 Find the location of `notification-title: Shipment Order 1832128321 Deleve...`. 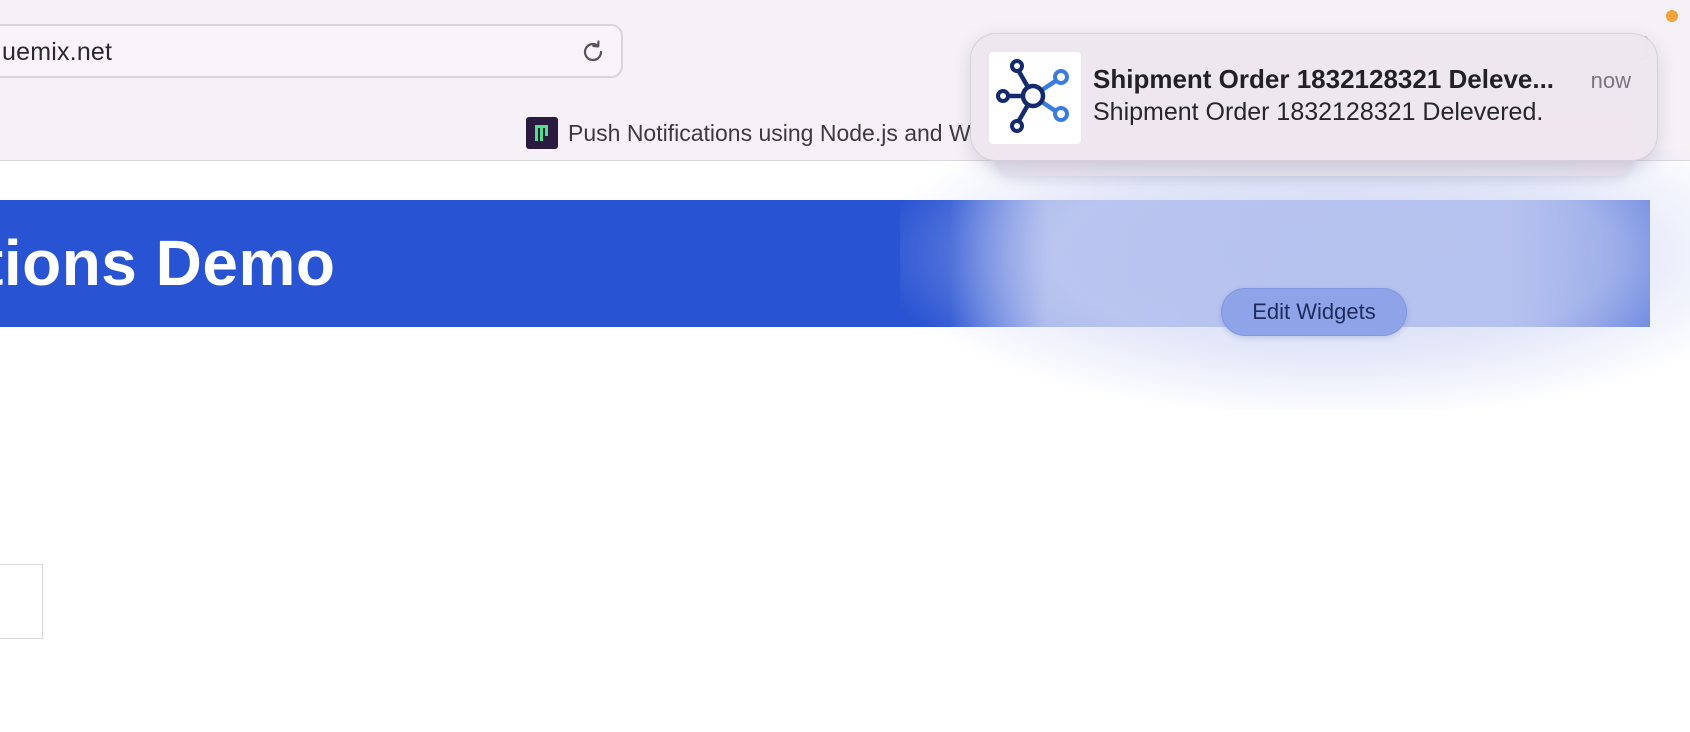

notification-title: Shipment Order 1832128321 Deleve... is located at coordinates (1324, 79).